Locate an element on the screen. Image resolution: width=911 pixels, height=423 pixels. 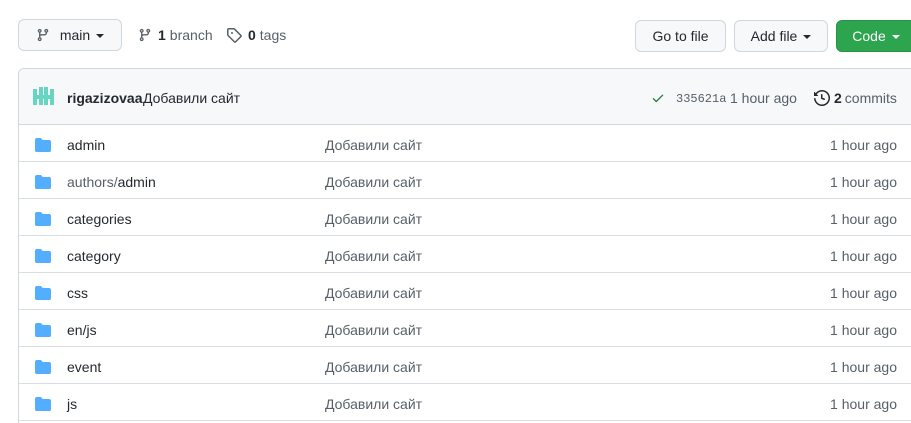
go-to-file-button: Go to file is located at coordinates (680, 36).